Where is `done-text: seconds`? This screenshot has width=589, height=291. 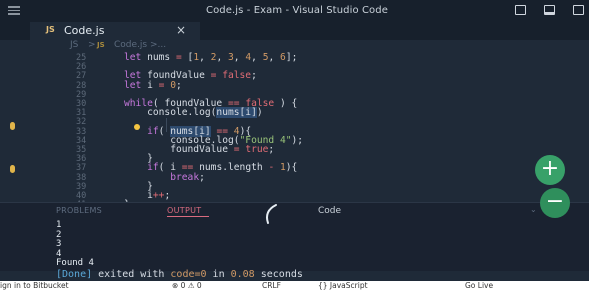 done-text: seconds is located at coordinates (278, 274).